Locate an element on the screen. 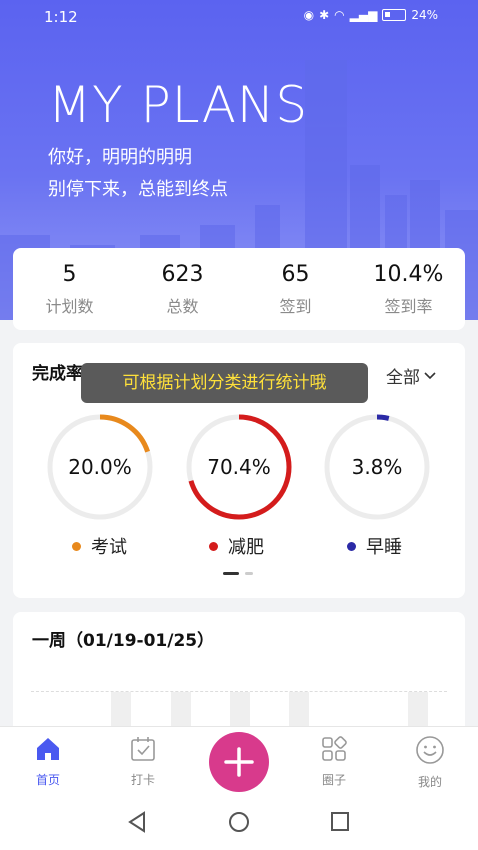  tab-label: 首页 is located at coordinates (47, 780).